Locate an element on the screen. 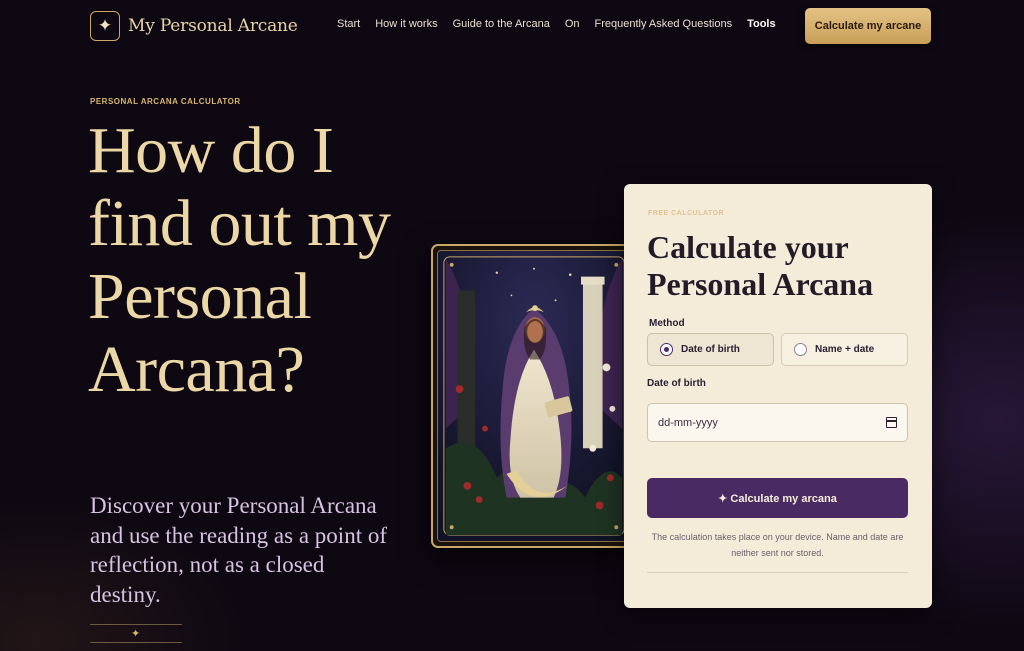 The image size is (1024, 651). hero-title: How do I find out my Personal Arcana? is located at coordinates (239, 260).